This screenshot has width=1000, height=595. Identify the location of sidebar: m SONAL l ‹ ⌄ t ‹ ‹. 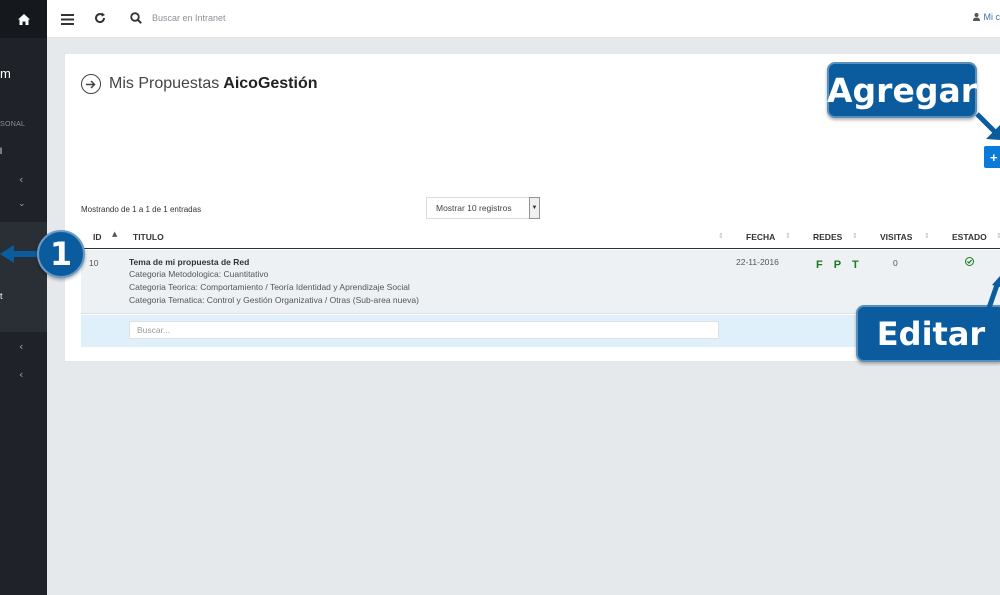
(23, 297).